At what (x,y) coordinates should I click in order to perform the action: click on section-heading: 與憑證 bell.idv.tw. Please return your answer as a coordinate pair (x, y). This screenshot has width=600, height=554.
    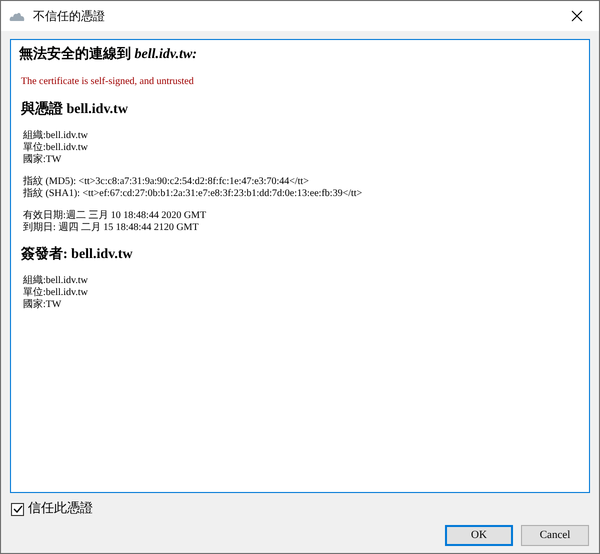
    Looking at the image, I should click on (75, 109).